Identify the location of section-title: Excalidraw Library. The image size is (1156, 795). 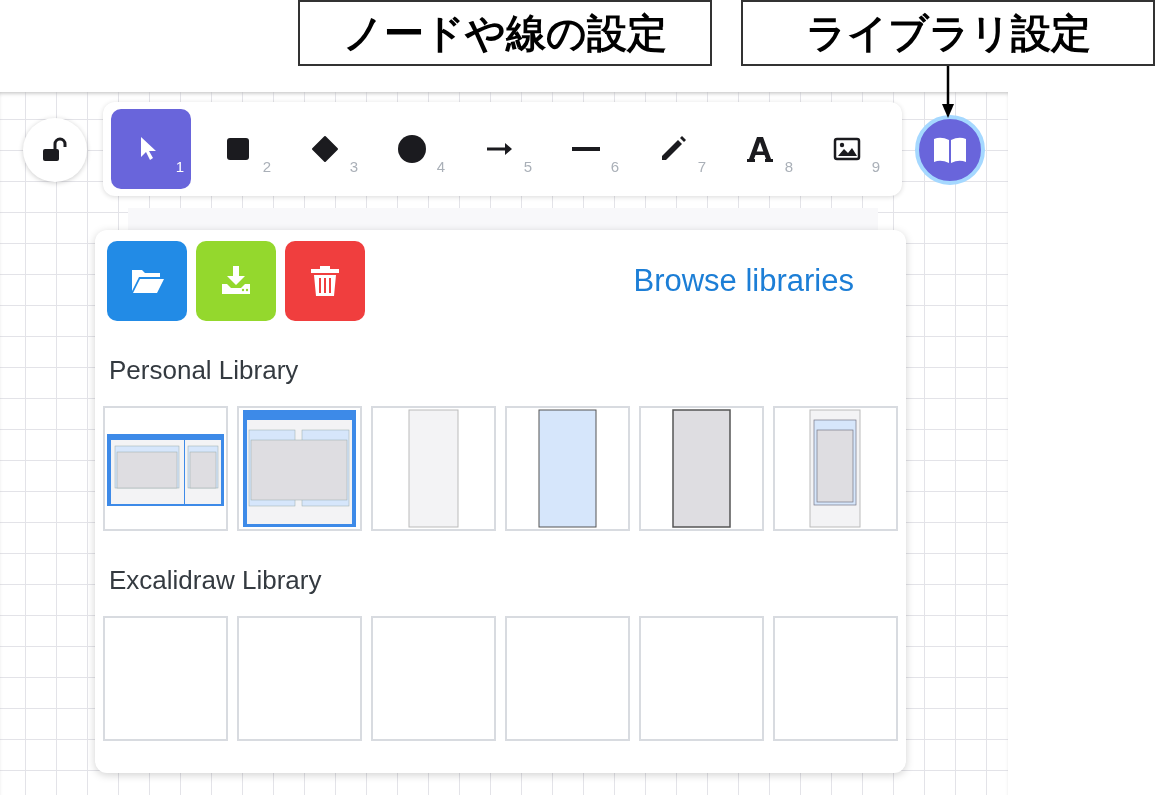
(215, 580).